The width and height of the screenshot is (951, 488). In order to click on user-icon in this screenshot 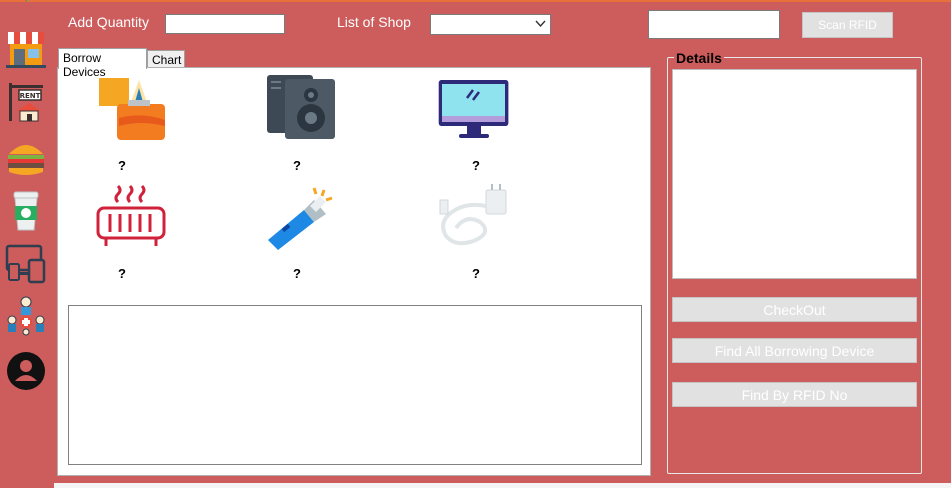, I will do `click(26, 371)`.